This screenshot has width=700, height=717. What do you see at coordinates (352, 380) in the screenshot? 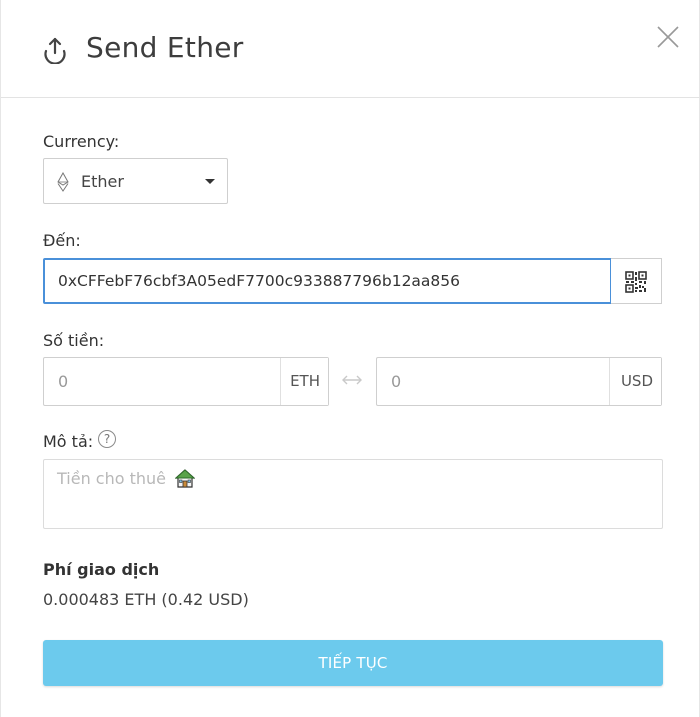
I see `swap-arrows-icon` at bounding box center [352, 380].